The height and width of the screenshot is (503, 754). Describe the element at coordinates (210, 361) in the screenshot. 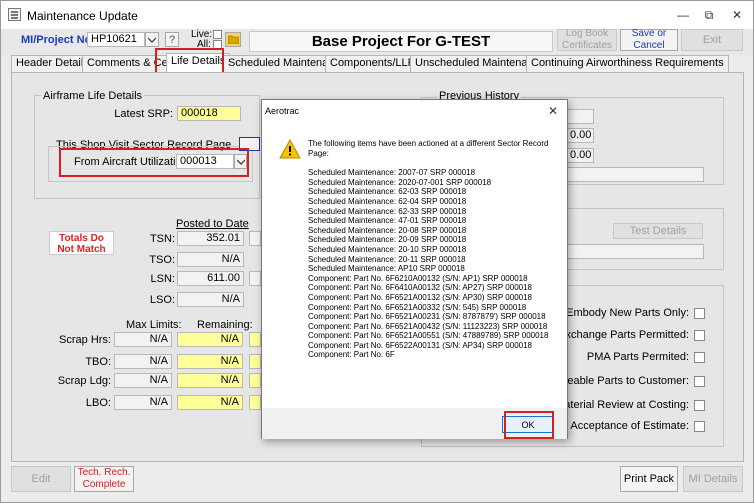

I see `tbo-remaining: N/A` at that location.